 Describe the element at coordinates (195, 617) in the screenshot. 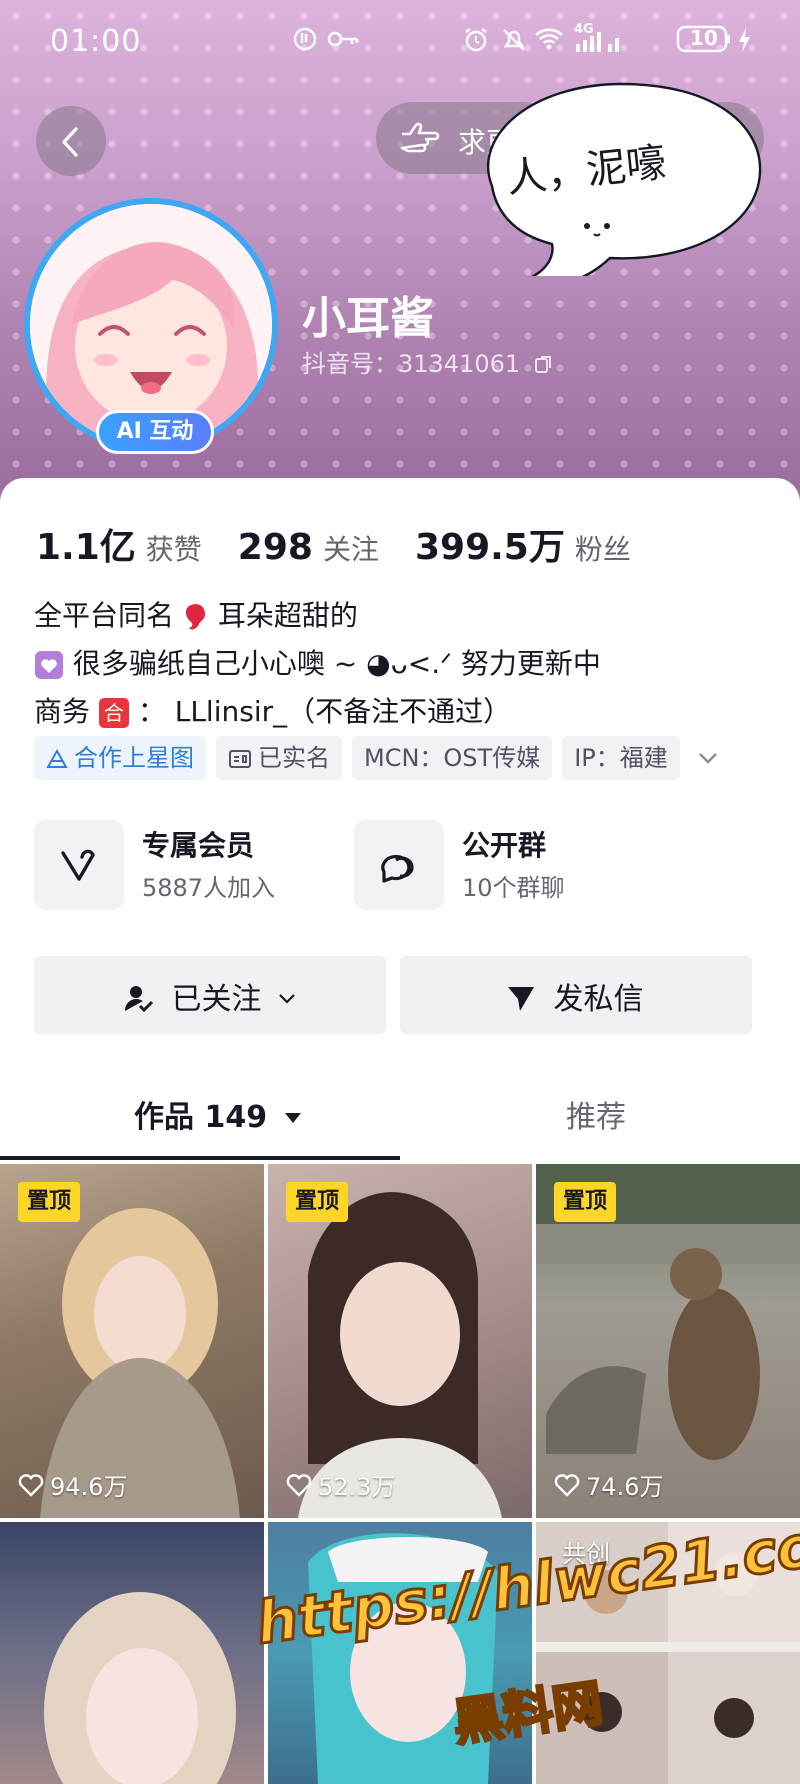

I see `red-ear-emoji-icon` at that location.